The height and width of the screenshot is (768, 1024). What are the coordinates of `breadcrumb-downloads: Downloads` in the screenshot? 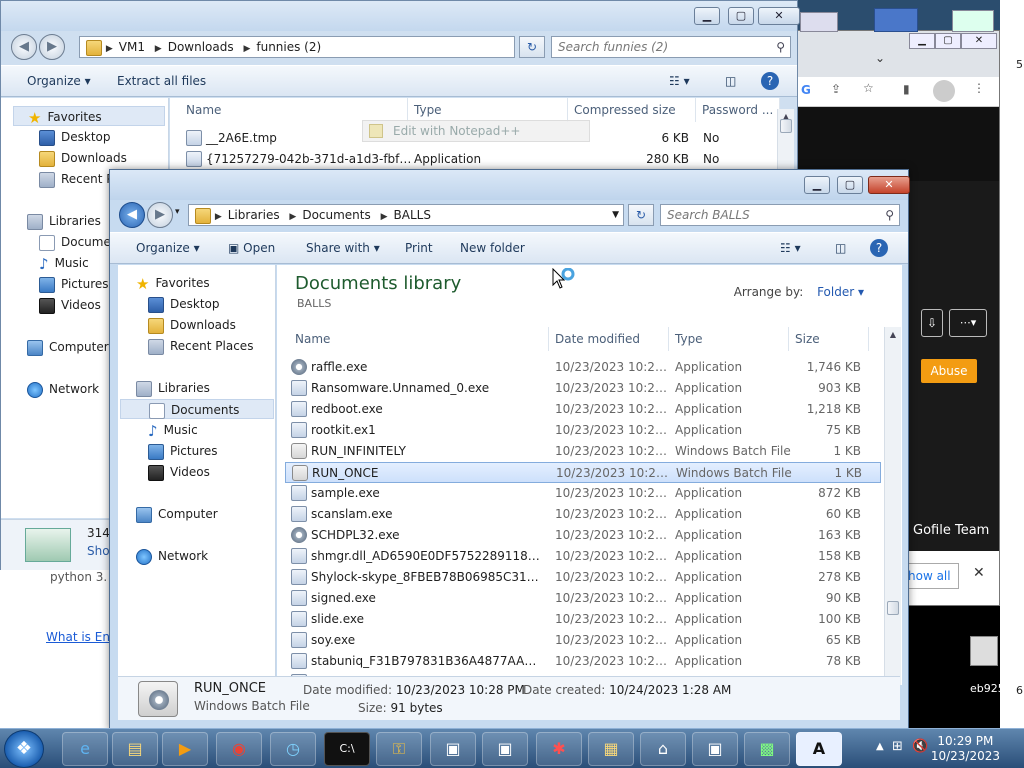 It's located at (201, 47).